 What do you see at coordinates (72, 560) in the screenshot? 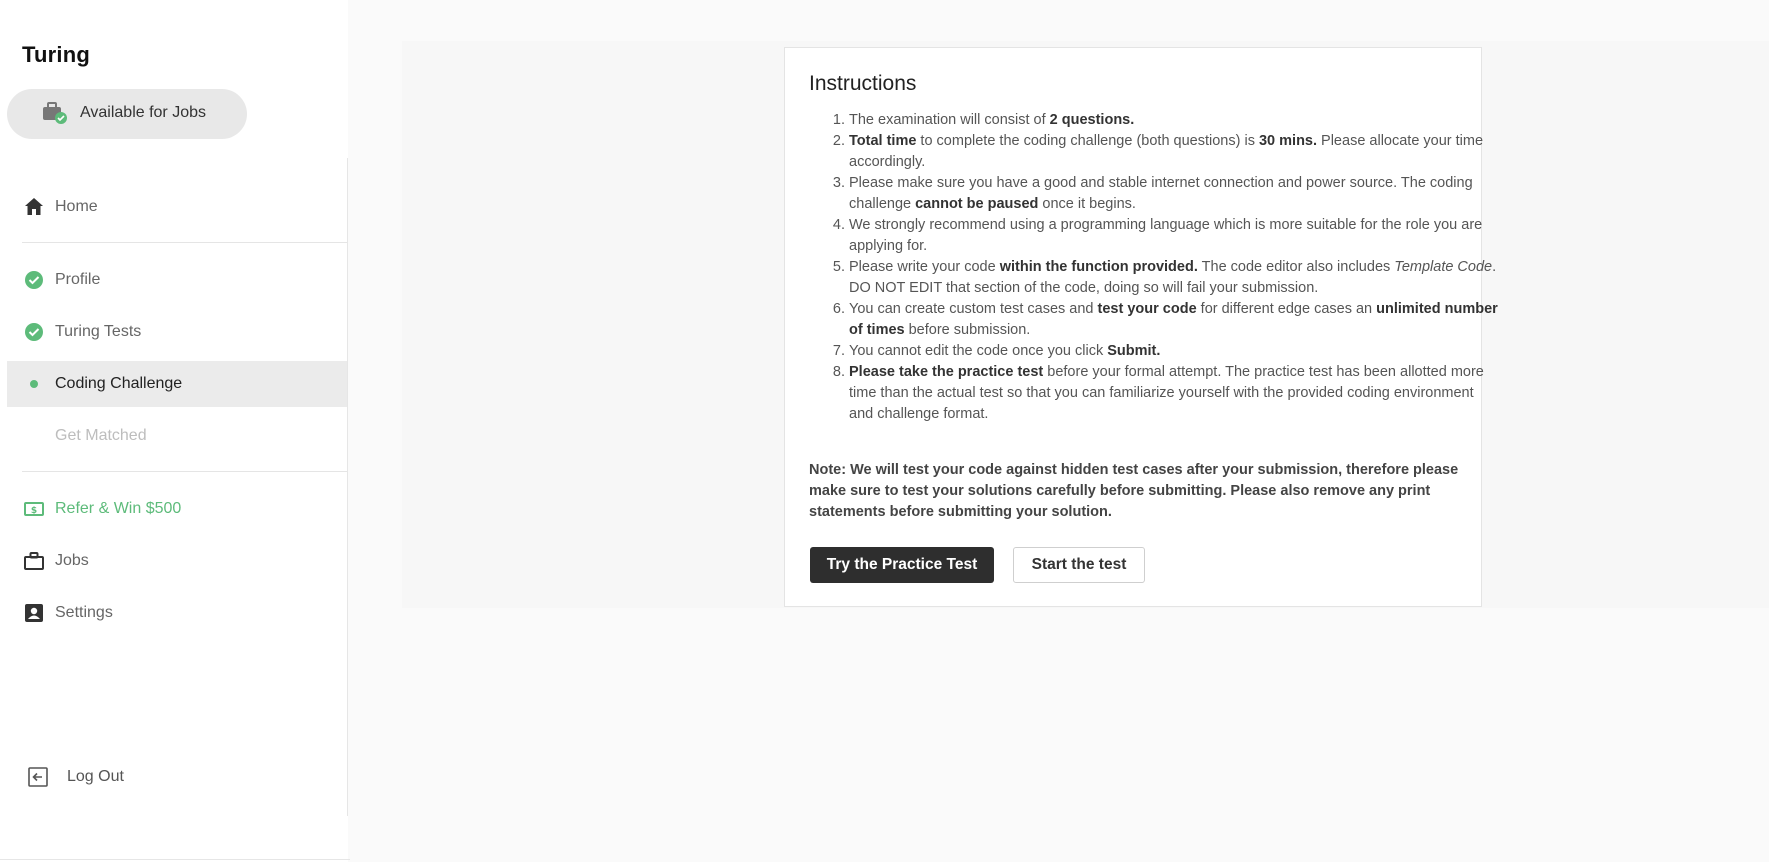
I see `sidebar-item-label: Jobs` at bounding box center [72, 560].